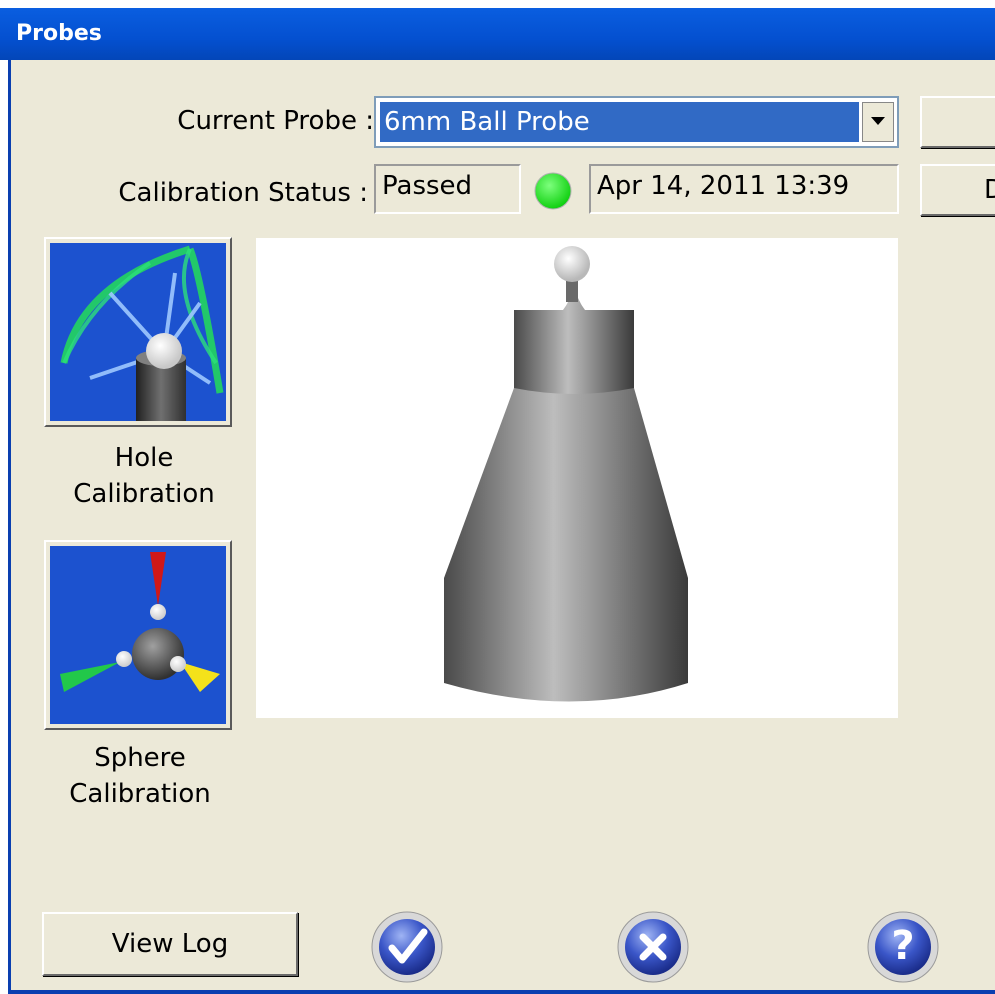 The width and height of the screenshot is (995, 994). I want to click on title-bar: Probes, so click(497, 30).